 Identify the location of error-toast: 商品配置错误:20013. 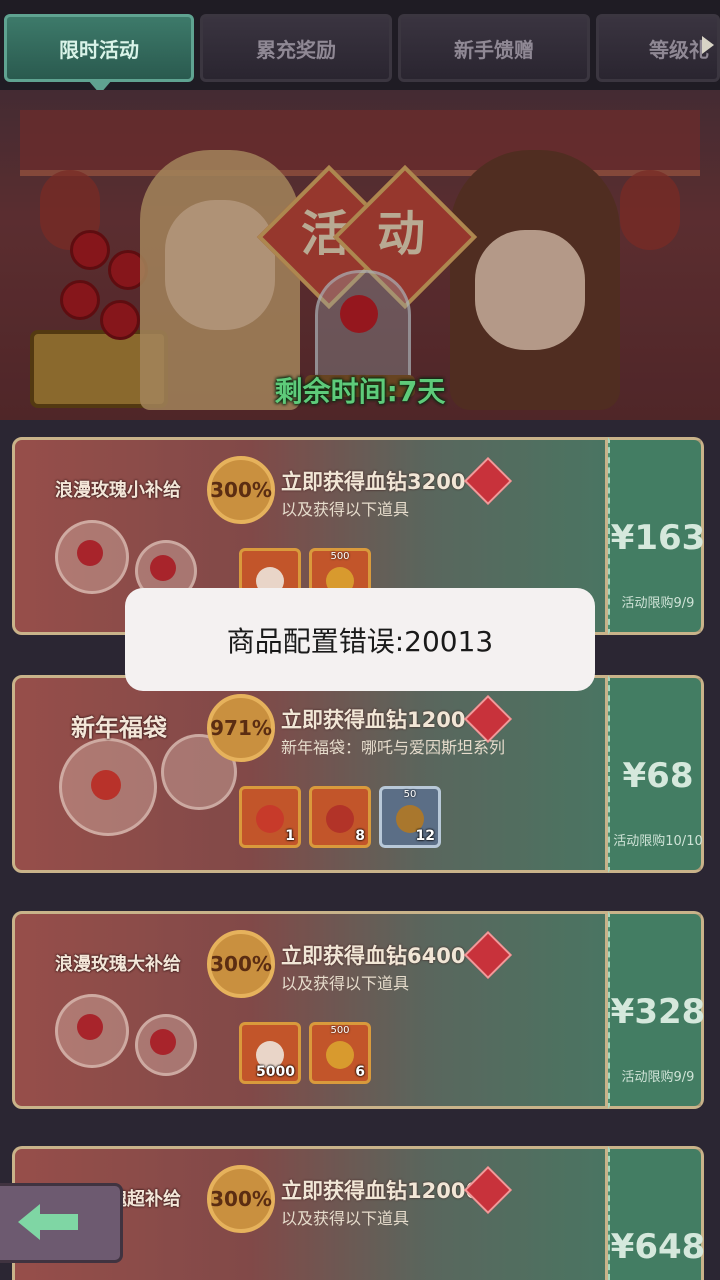
(360, 639).